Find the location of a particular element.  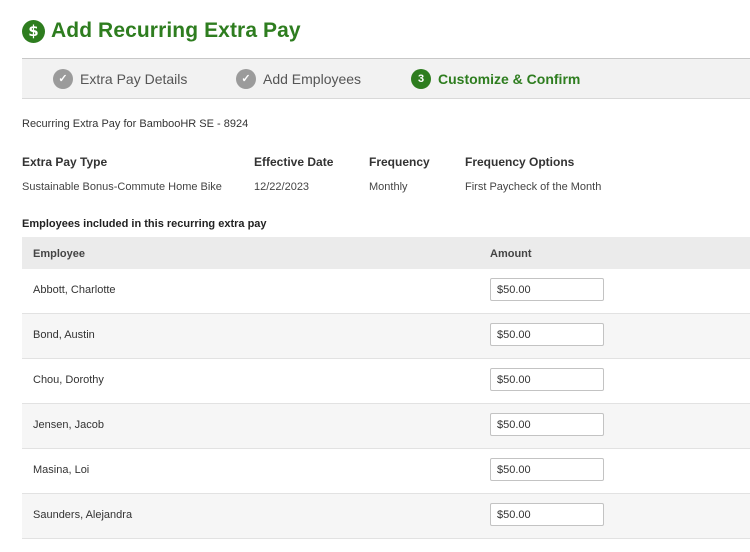

detail-label: Frequency Options is located at coordinates (520, 162).